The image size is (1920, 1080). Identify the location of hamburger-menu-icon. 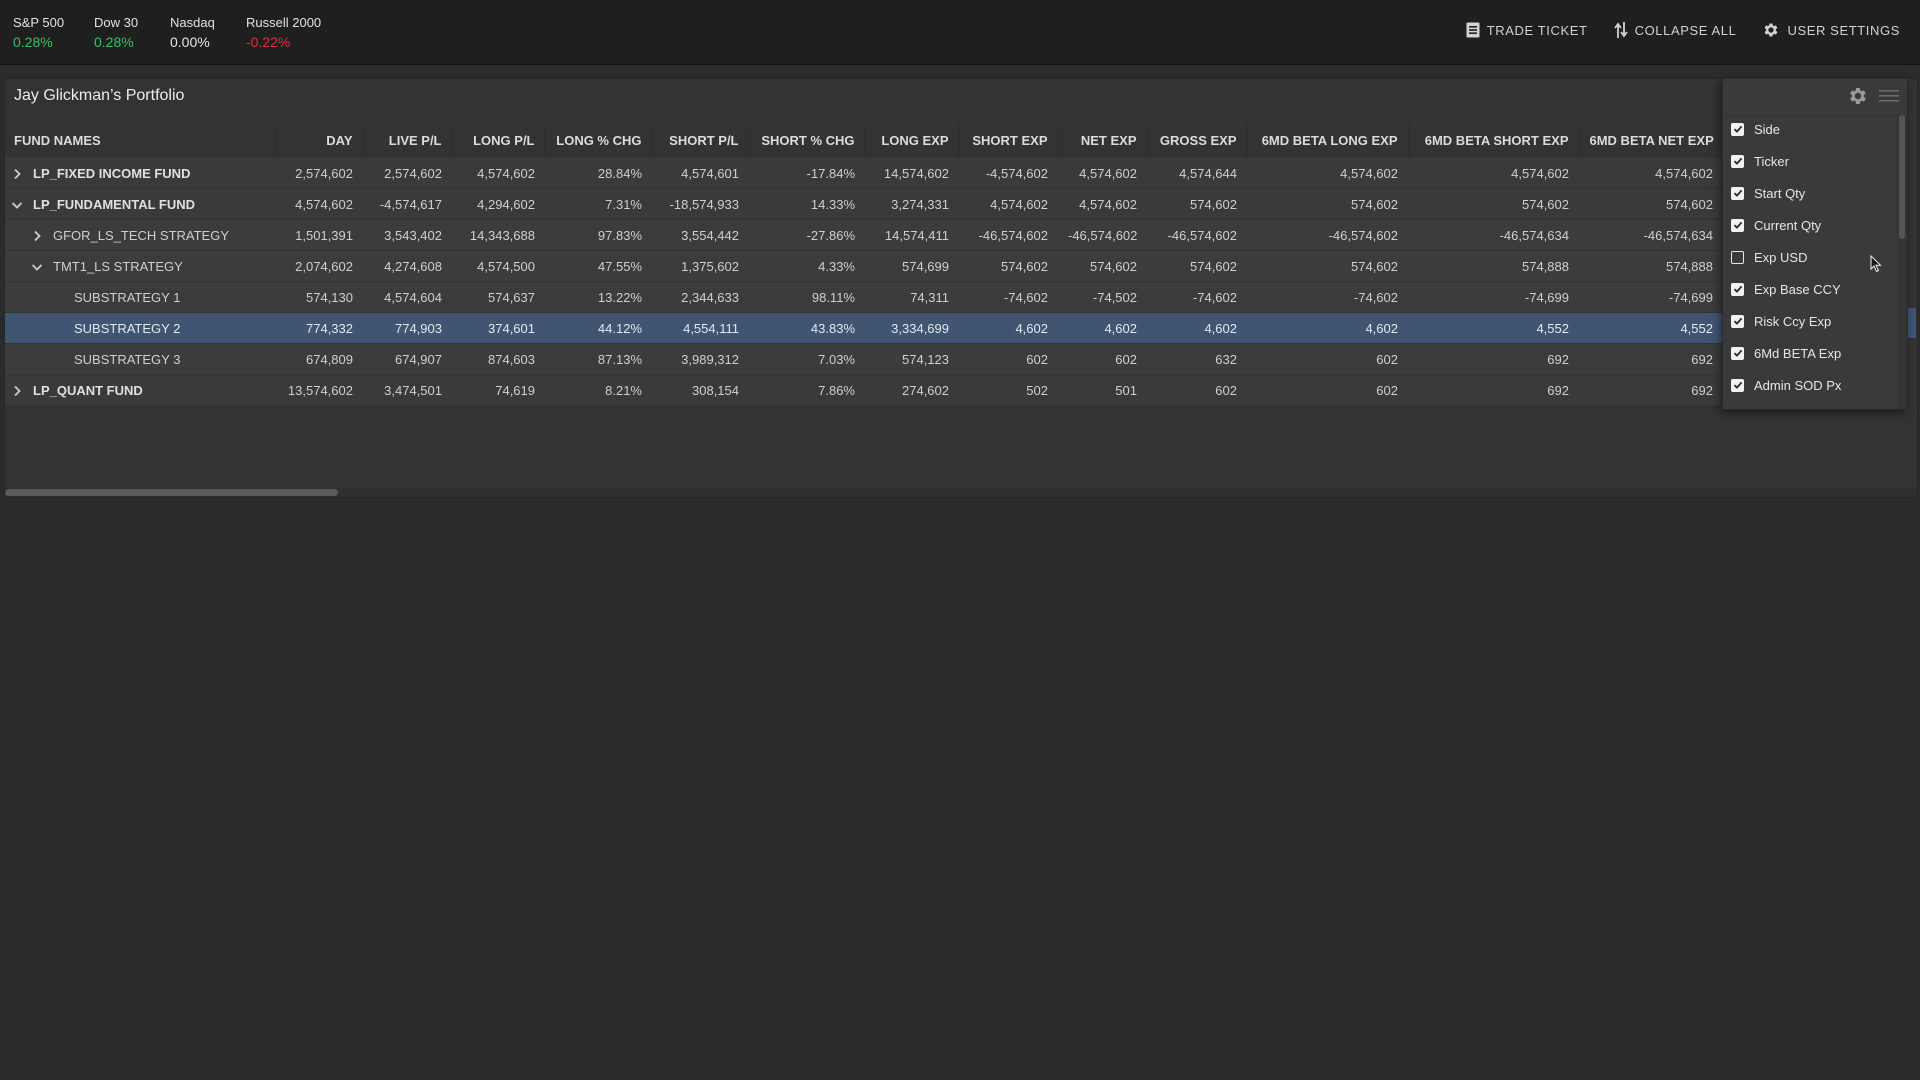
(1889, 98).